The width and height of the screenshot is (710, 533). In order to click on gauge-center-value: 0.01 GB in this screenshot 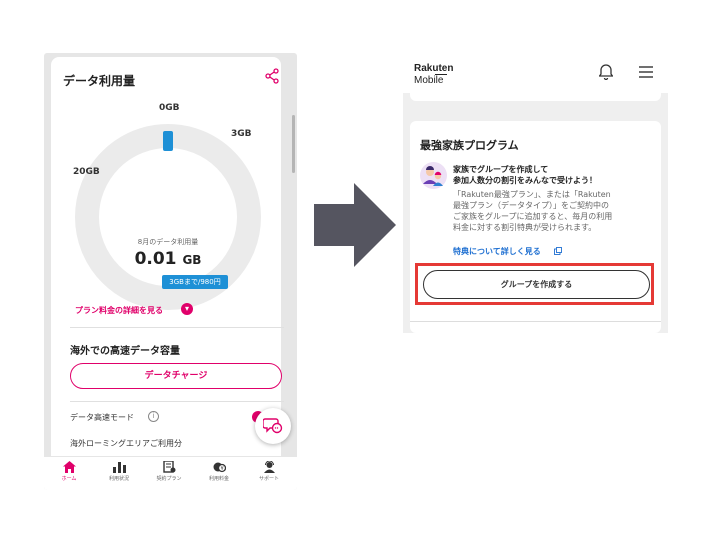, I will do `click(168, 259)`.